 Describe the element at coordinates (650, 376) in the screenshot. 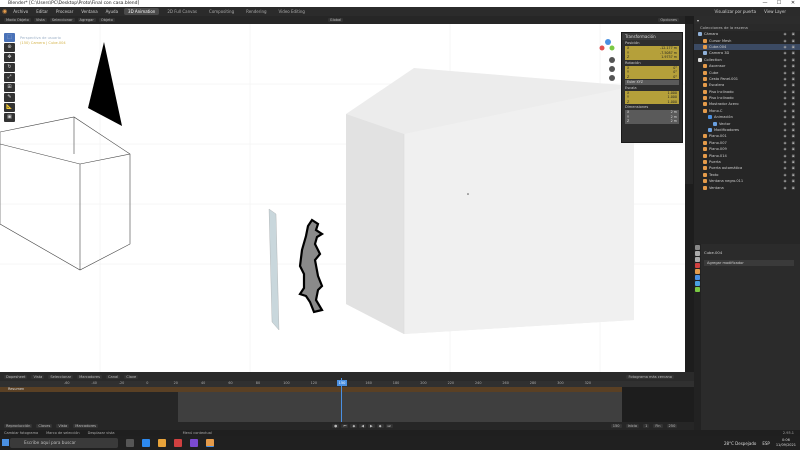

I see `keyframe-snap-dropdown: Fotograma más cercano` at that location.